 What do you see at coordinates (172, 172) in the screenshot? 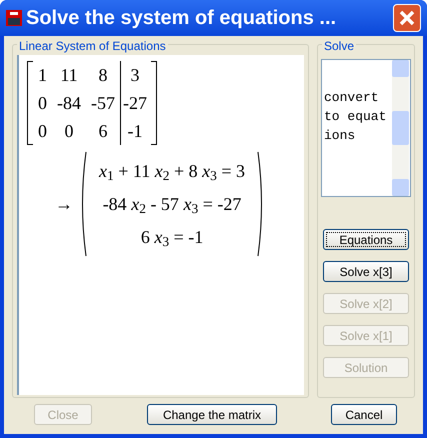
I see `equation: x$_{1}$ + 11 x$_{2}$ + 8 x$_{3}$ = 3` at bounding box center [172, 172].